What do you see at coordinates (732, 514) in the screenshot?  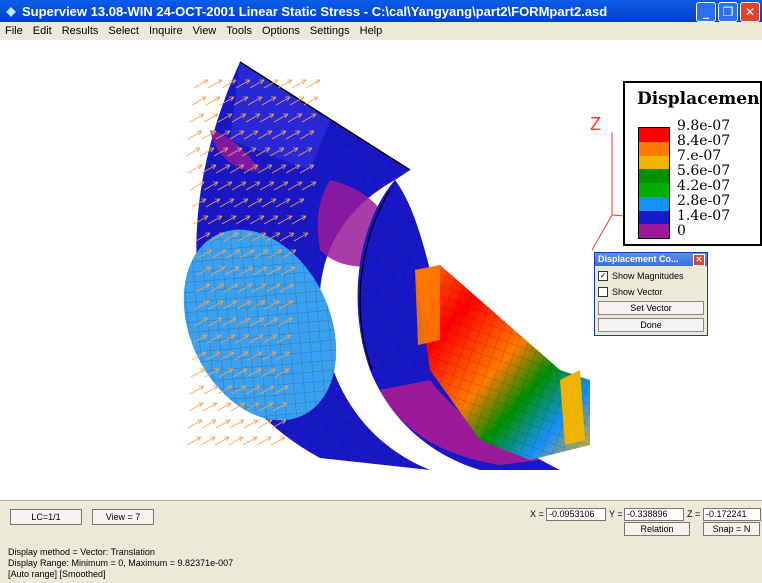 I see `z-coord-field: -0.172241` at bounding box center [732, 514].